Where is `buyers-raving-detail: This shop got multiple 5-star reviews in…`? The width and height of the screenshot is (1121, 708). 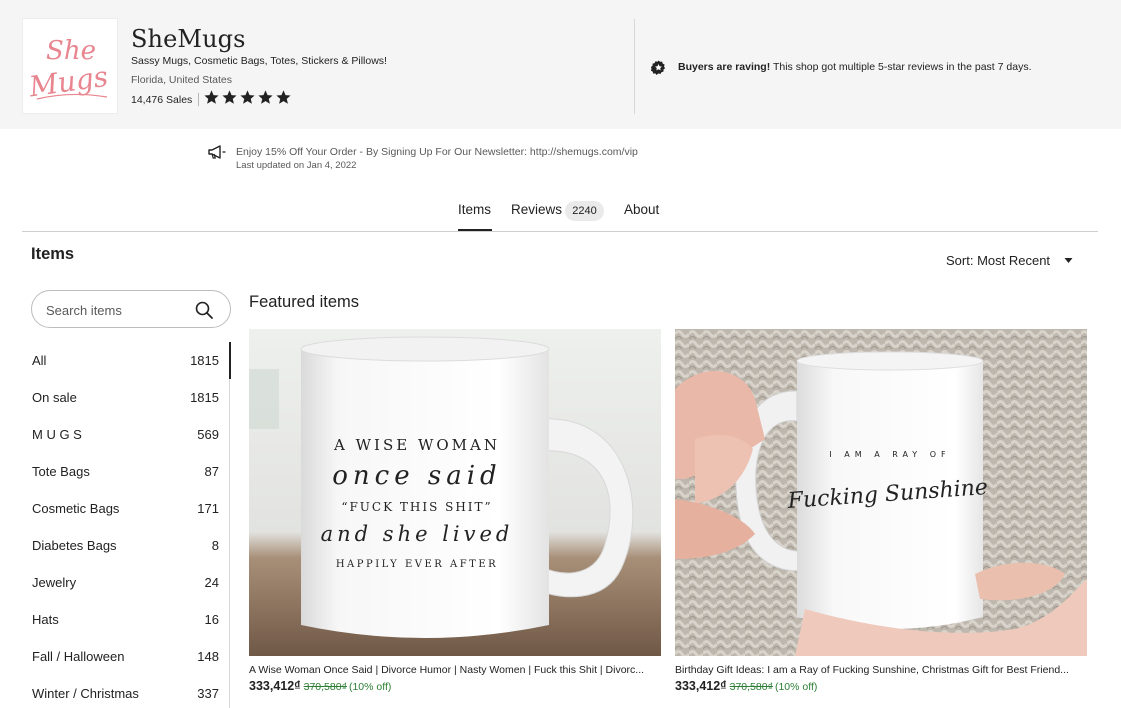 buyers-raving-detail: This shop got multiple 5-star reviews in… is located at coordinates (901, 67).